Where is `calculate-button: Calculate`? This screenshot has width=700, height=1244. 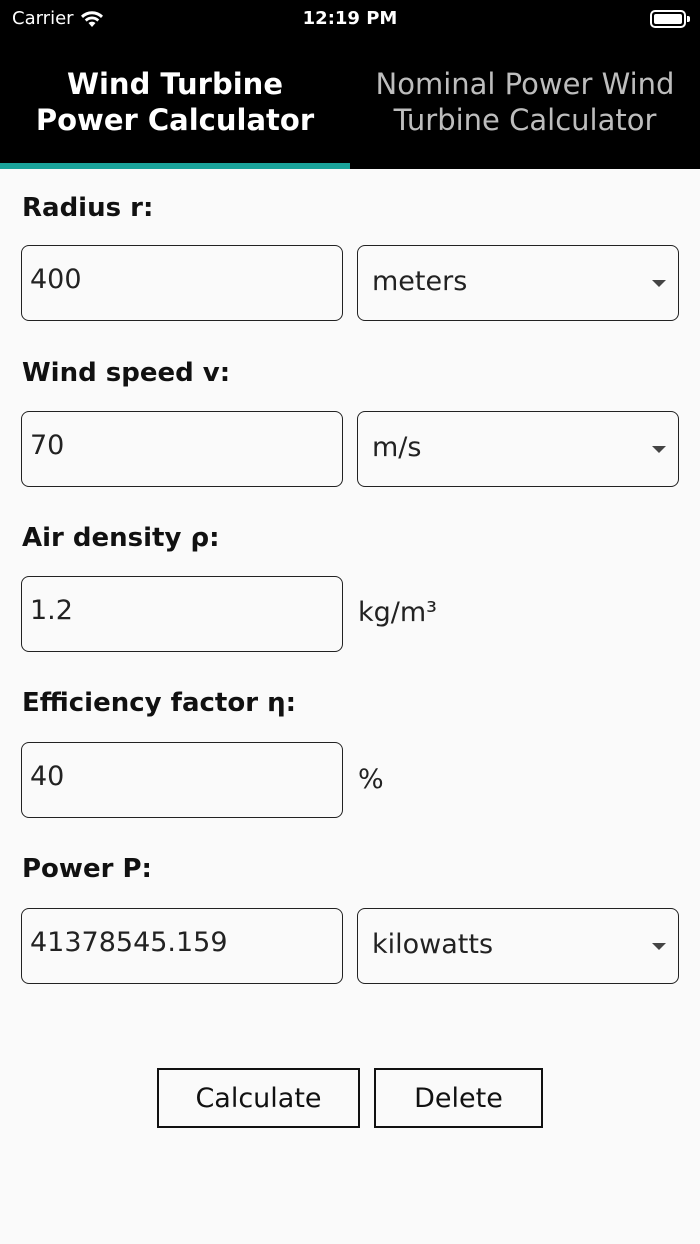
calculate-button: Calculate is located at coordinates (258, 1098).